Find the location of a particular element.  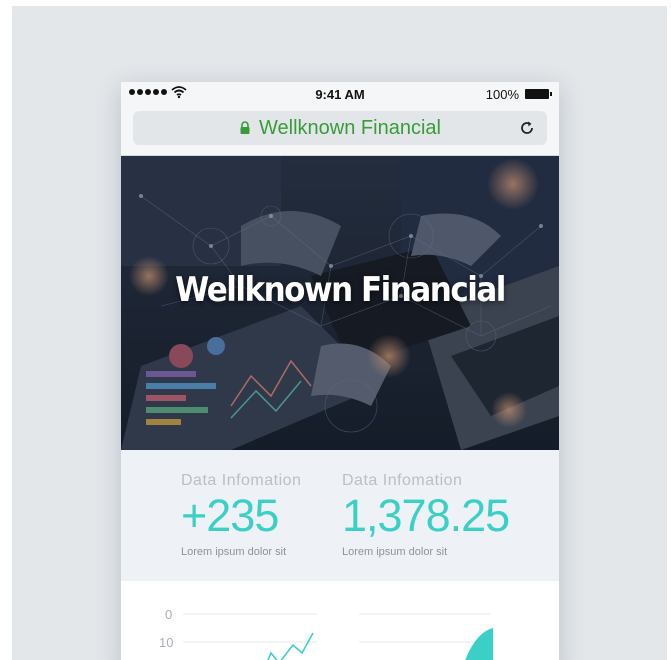

battery-percentage: 100% is located at coordinates (502, 94).